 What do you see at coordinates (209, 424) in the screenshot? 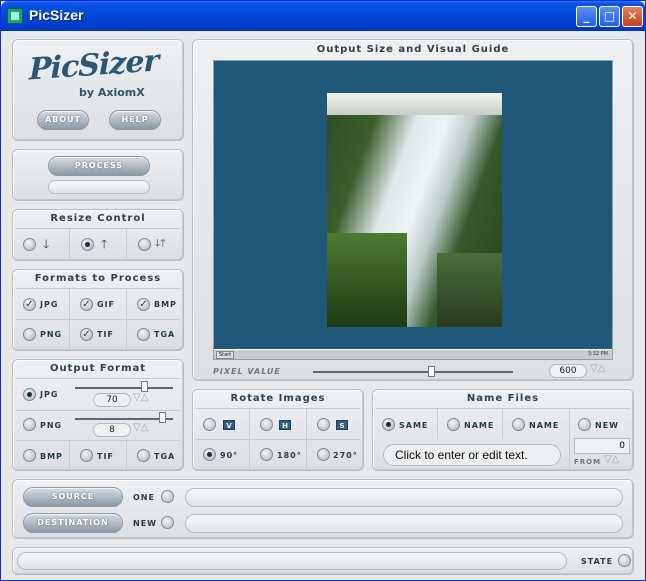
I see `rotate-v-radio` at bounding box center [209, 424].